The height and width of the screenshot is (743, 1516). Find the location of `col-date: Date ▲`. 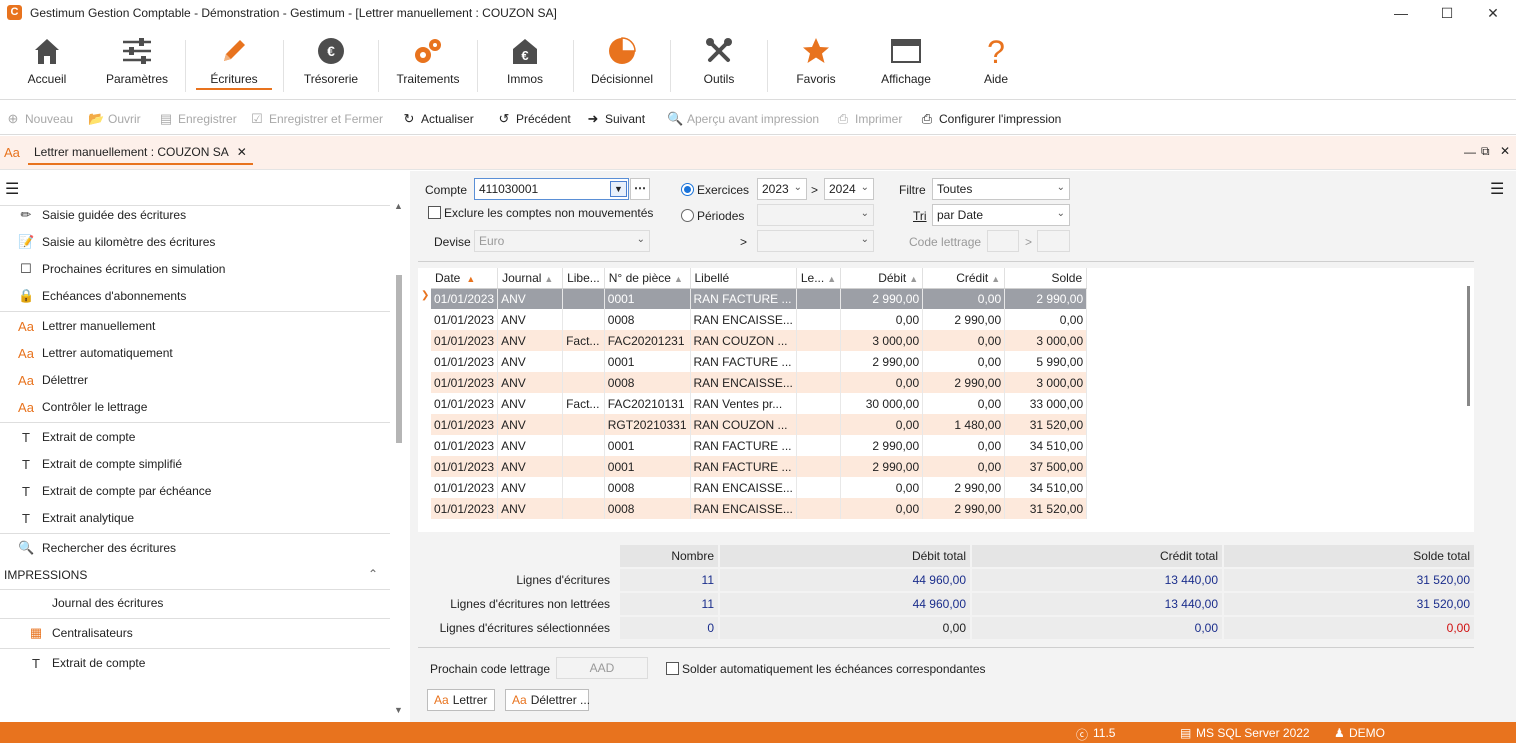

col-date: Date ▲ is located at coordinates (465, 278).